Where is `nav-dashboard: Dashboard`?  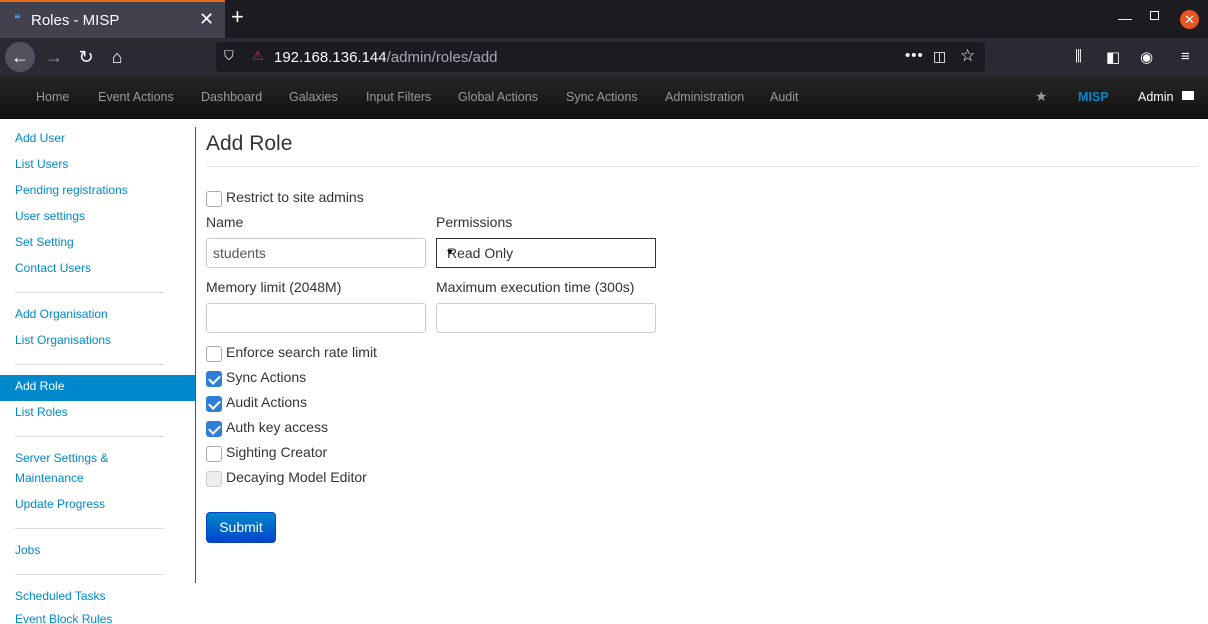
nav-dashboard: Dashboard is located at coordinates (231, 97).